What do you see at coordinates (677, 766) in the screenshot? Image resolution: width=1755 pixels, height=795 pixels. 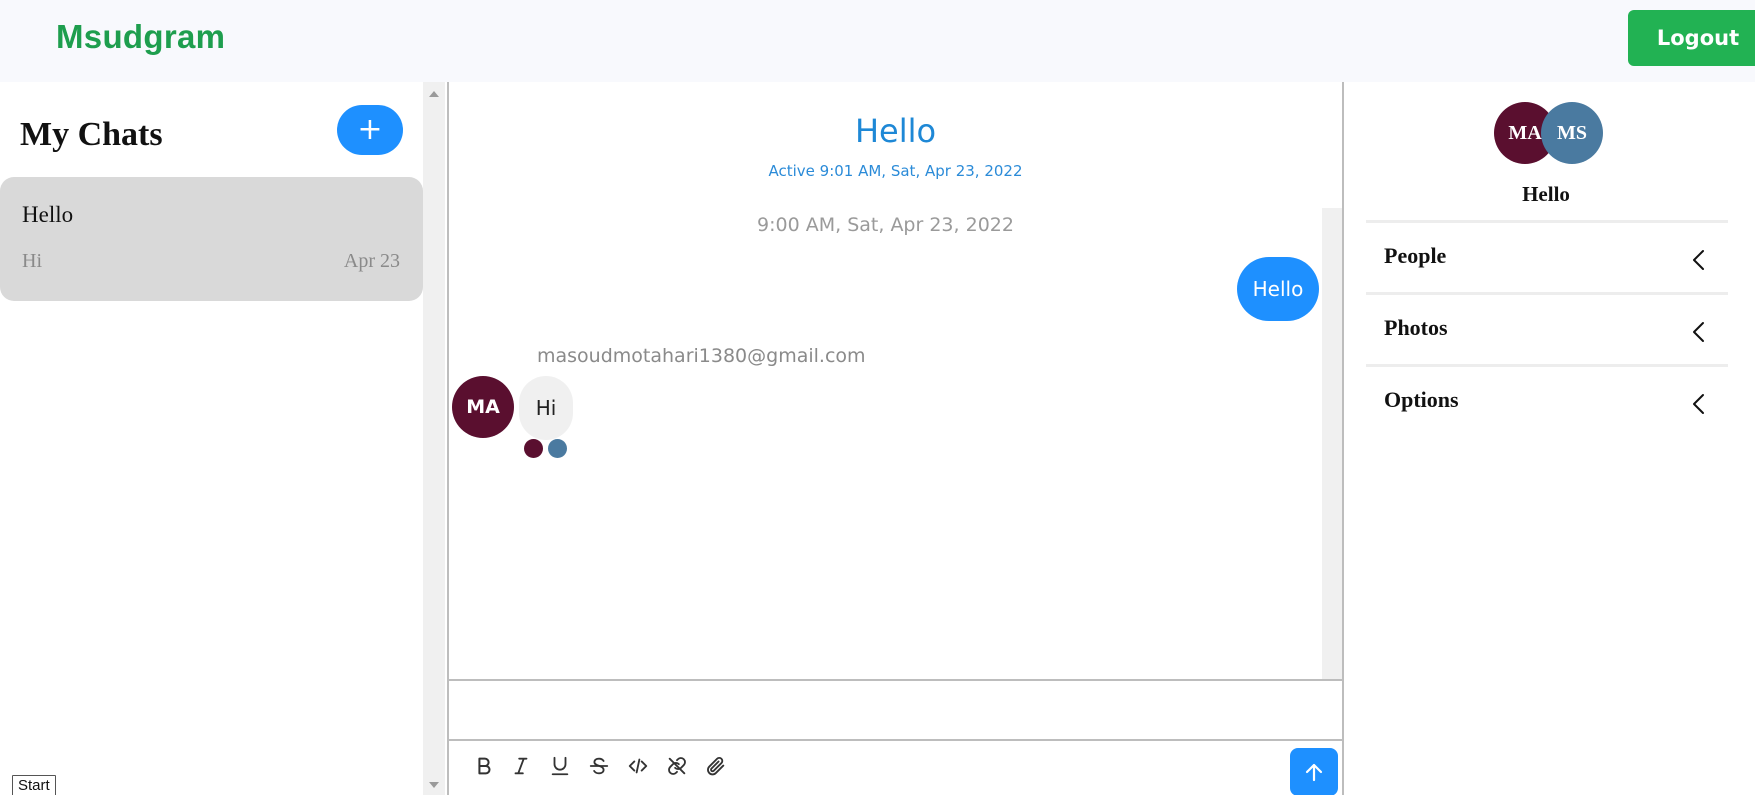 I see `link-icon` at bounding box center [677, 766].